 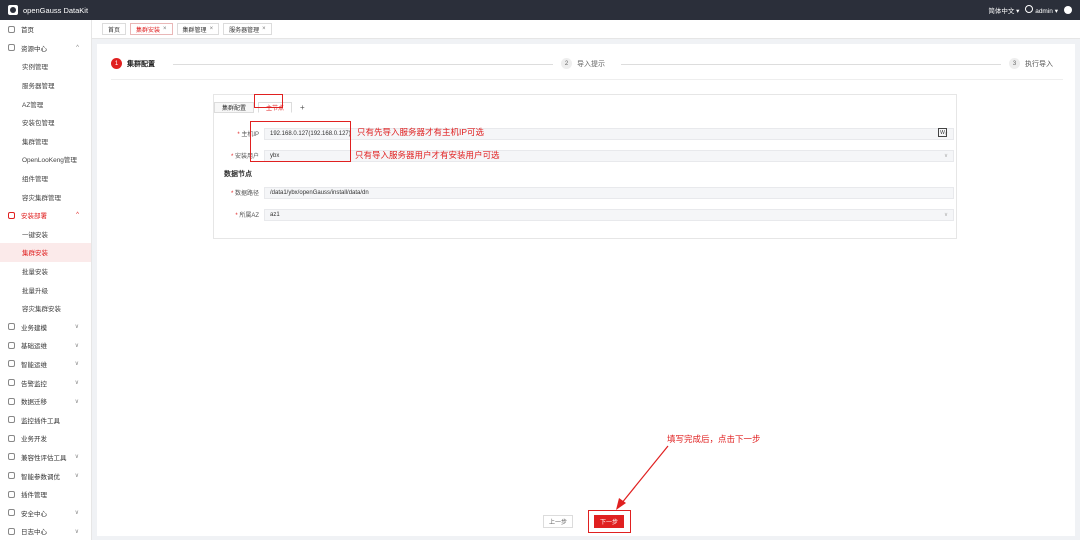 What do you see at coordinates (609, 214) in the screenshot?
I see `az-select: az1 ∨` at bounding box center [609, 214].